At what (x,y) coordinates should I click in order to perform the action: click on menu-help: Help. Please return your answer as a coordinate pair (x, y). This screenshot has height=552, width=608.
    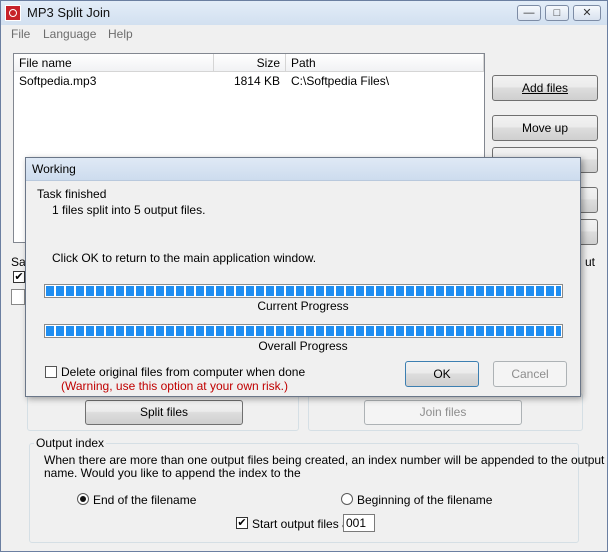
    Looking at the image, I should click on (120, 34).